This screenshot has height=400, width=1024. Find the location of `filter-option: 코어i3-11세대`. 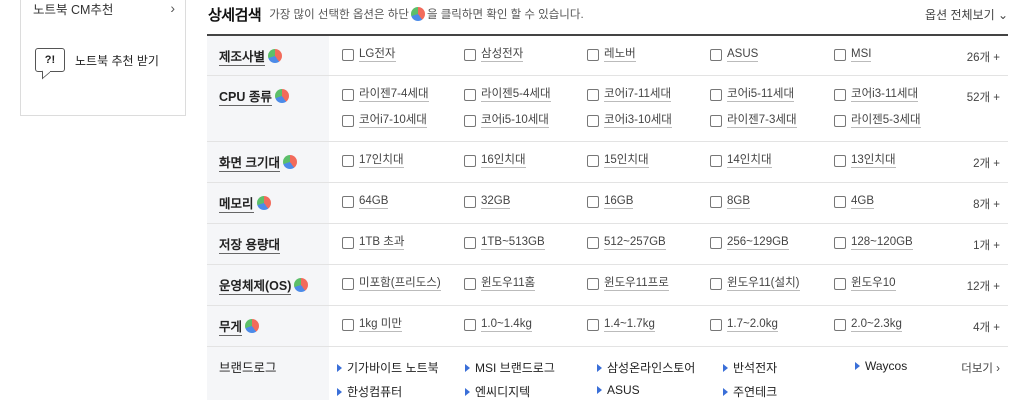

filter-option: 코어i3-11세대 is located at coordinates (876, 95).